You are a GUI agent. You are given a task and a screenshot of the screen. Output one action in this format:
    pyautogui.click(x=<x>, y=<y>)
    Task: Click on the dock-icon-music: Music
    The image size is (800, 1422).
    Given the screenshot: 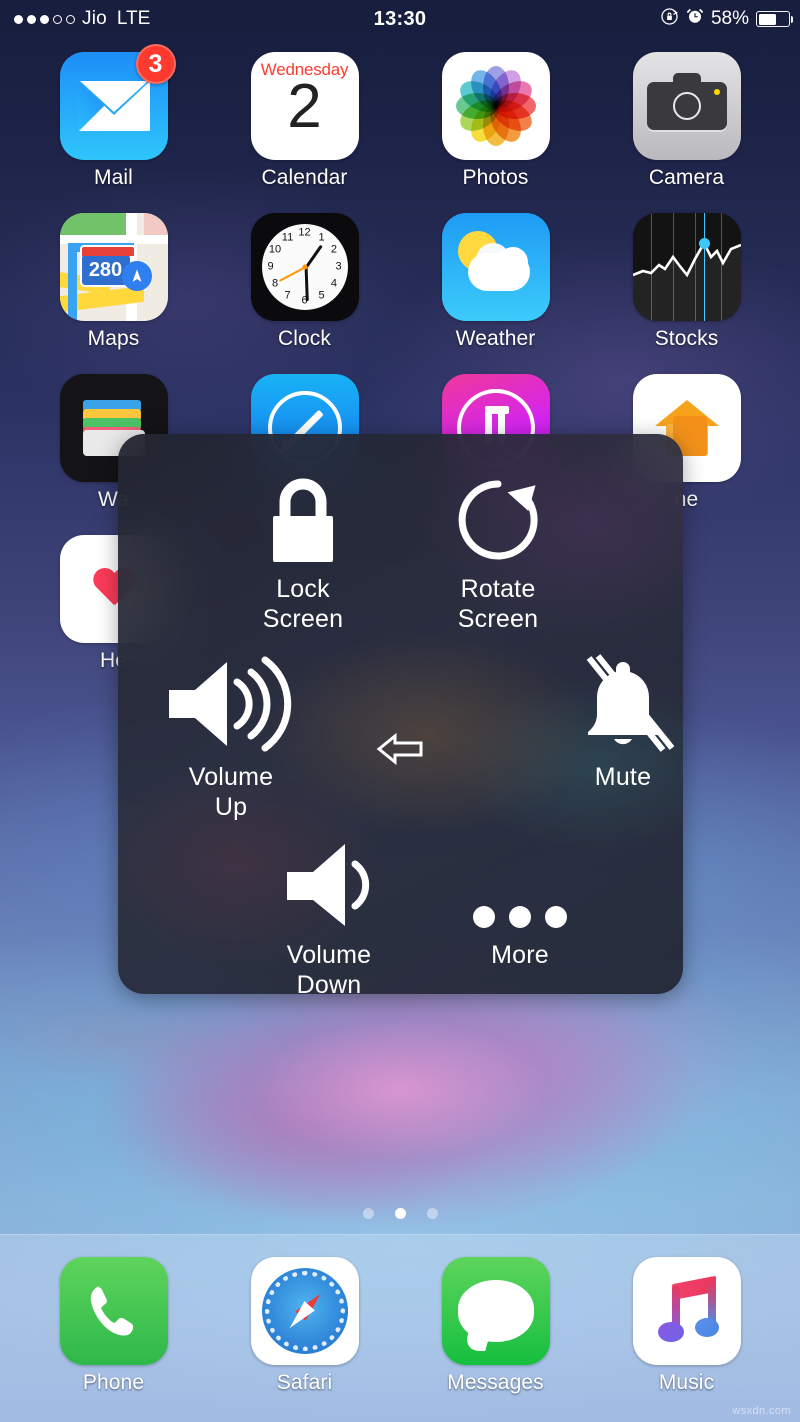 What is the action you would take?
    pyautogui.click(x=686, y=1339)
    